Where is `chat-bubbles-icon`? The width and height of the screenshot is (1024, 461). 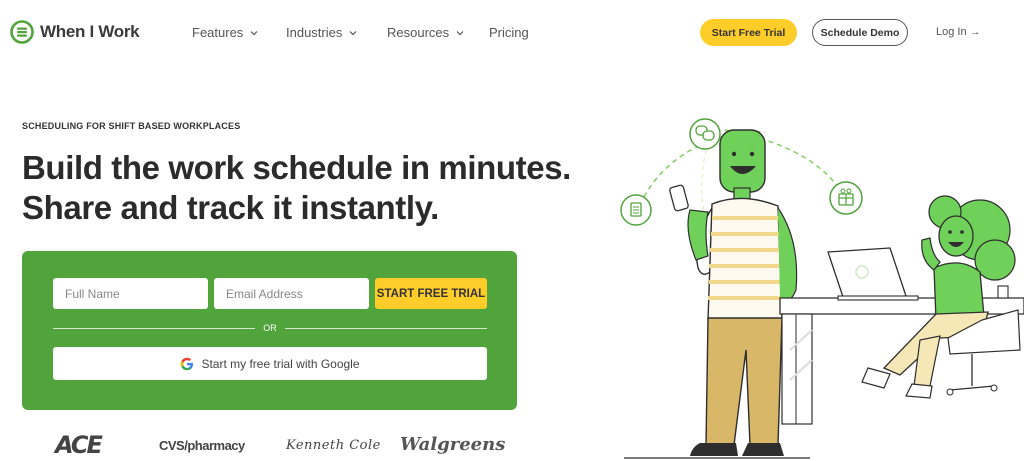 chat-bubbles-icon is located at coordinates (705, 134).